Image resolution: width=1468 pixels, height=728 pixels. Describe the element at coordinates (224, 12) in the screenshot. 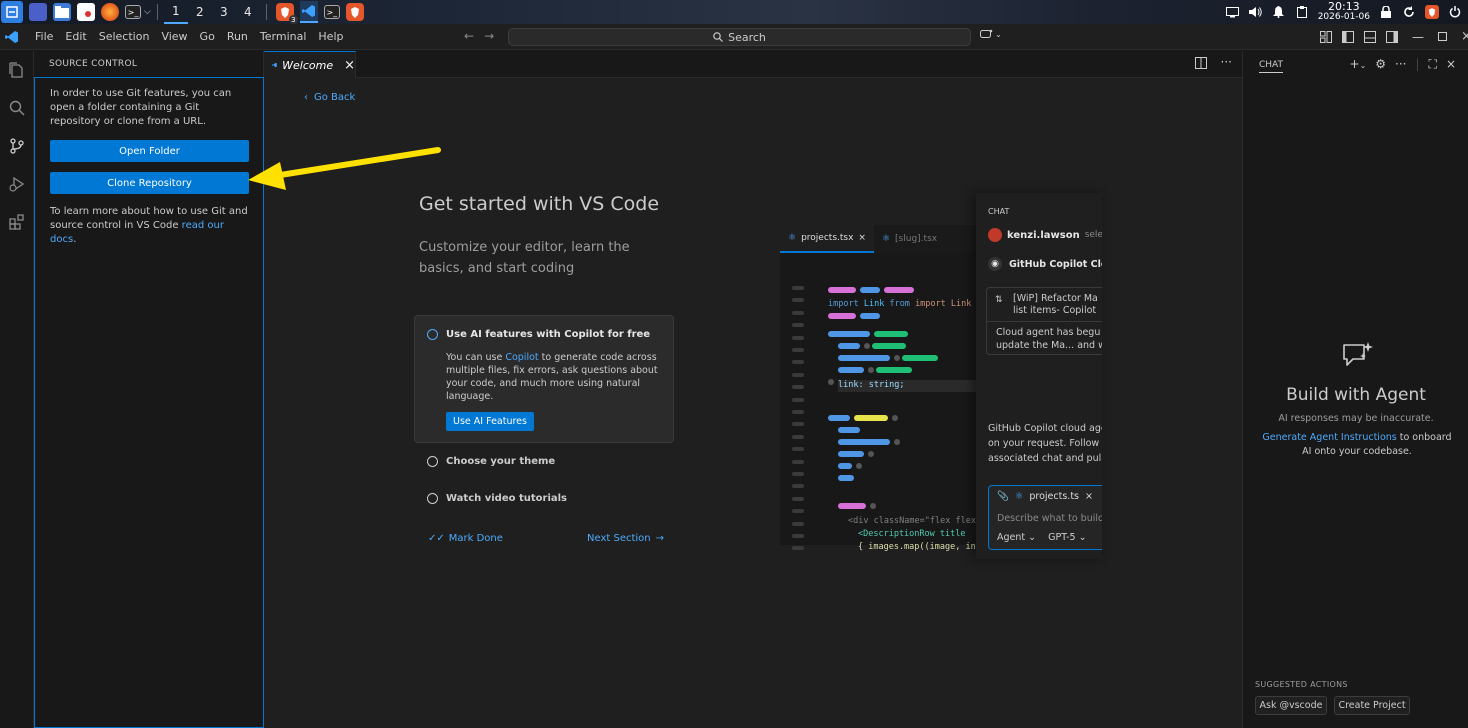

I see `workspace-3: 3` at that location.